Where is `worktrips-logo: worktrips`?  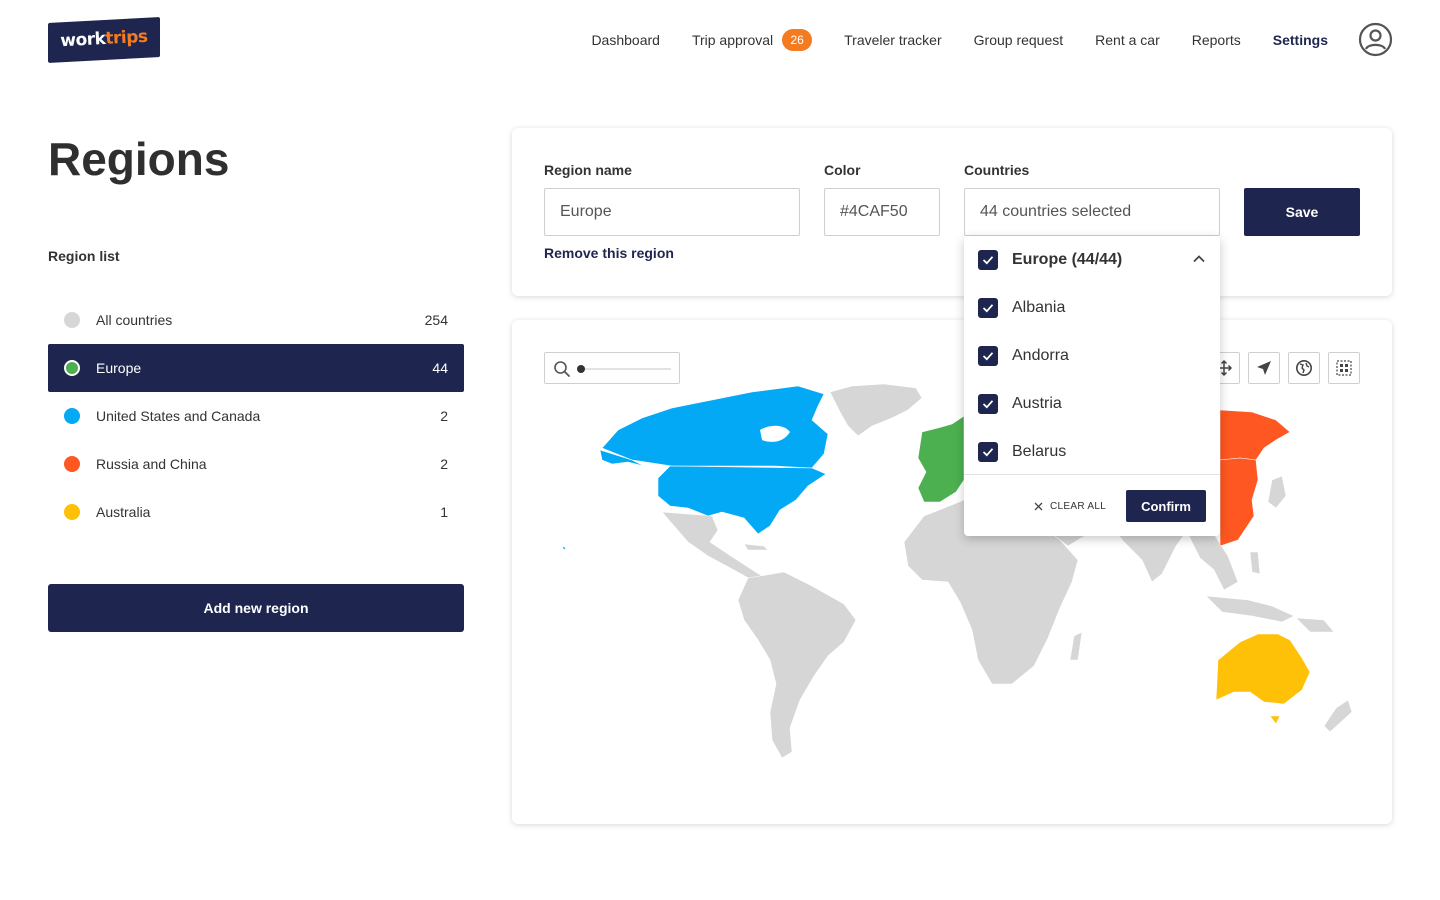
worktrips-logo: worktrips is located at coordinates (104, 40).